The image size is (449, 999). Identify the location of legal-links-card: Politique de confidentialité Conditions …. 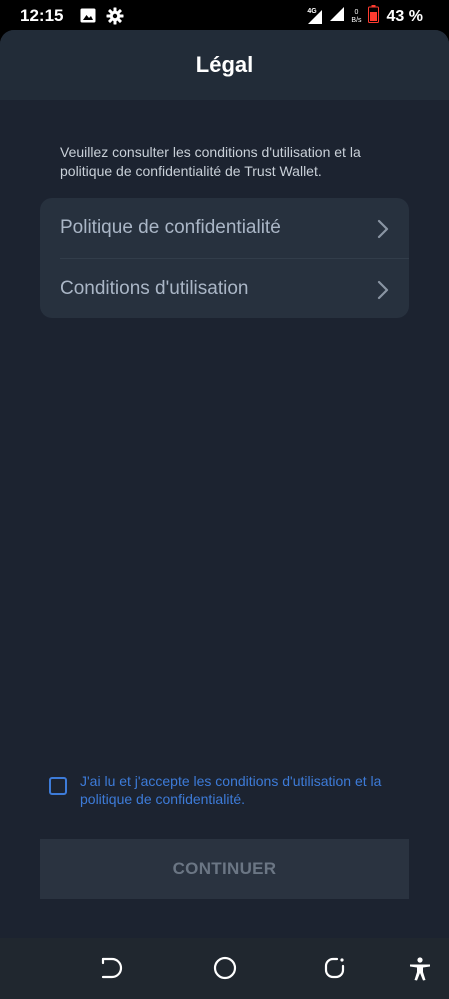
(224, 258).